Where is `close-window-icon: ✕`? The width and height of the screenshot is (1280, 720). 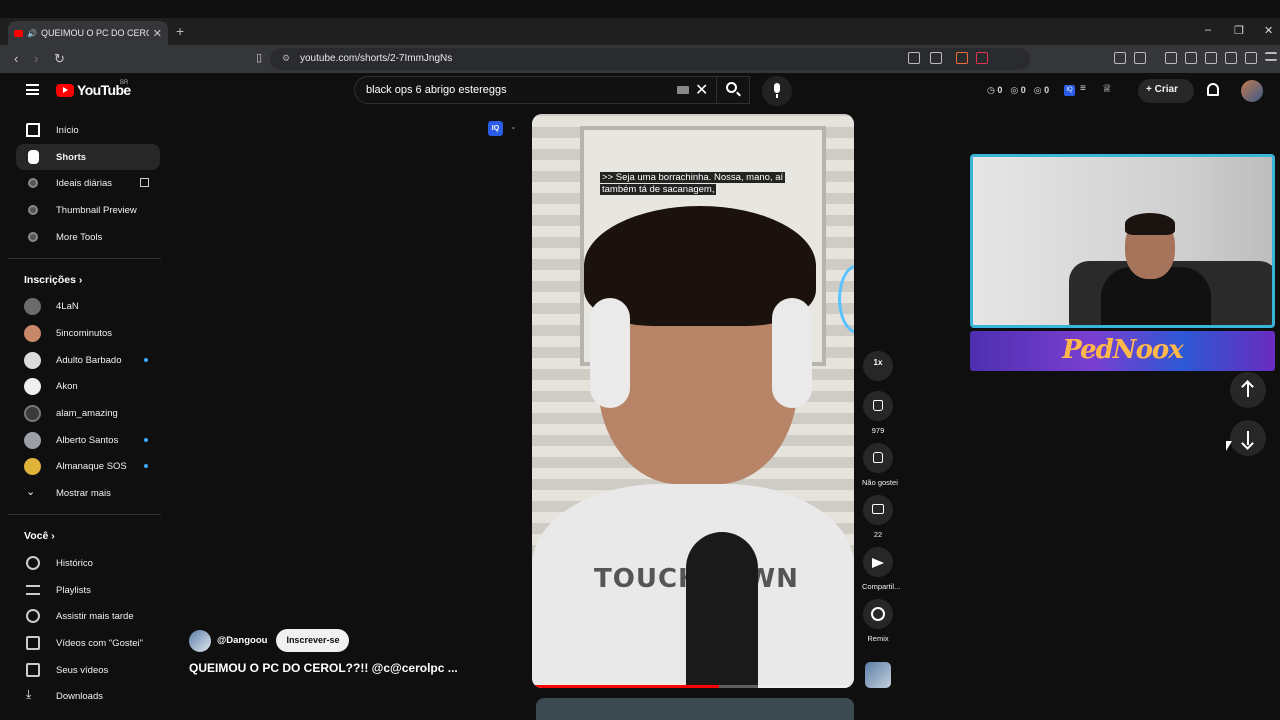
close-window-icon: ✕ is located at coordinates (1268, 30).